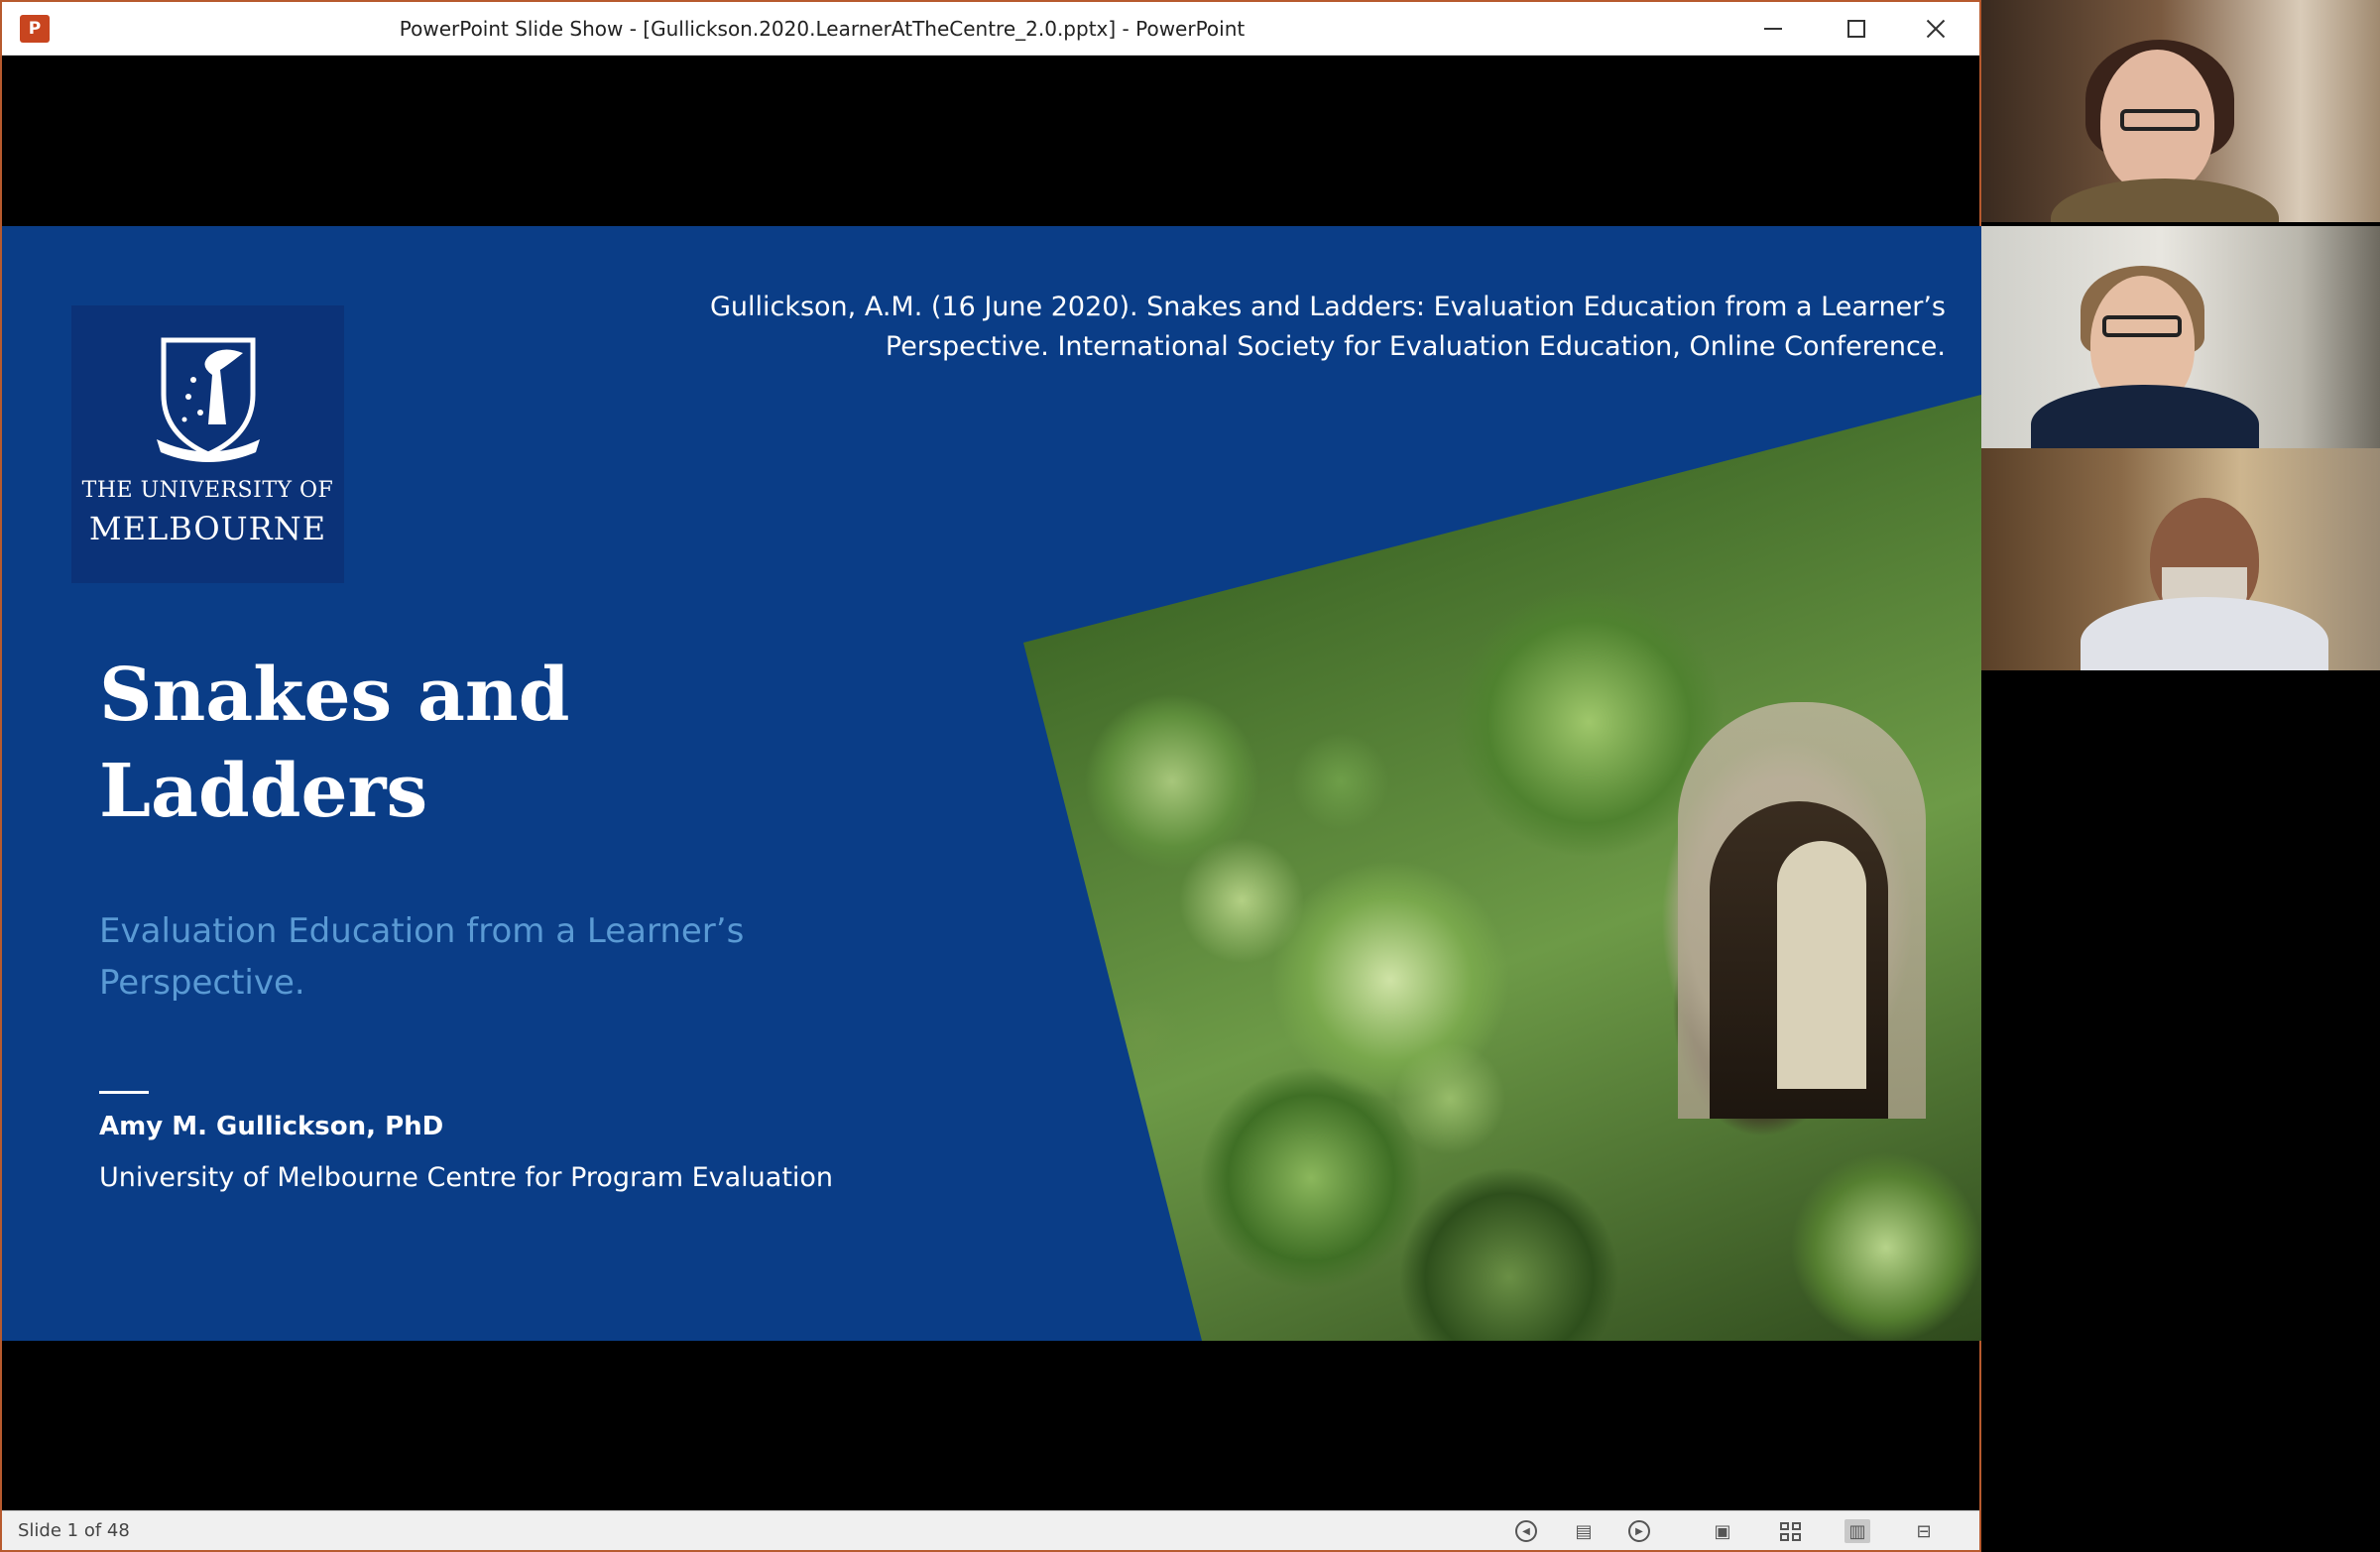  Describe the element at coordinates (990, 1530) in the screenshot. I see `status-bar: Slide 1 of 48 ◀ ▤ ▶ ▣ ▥ ⊟` at that location.